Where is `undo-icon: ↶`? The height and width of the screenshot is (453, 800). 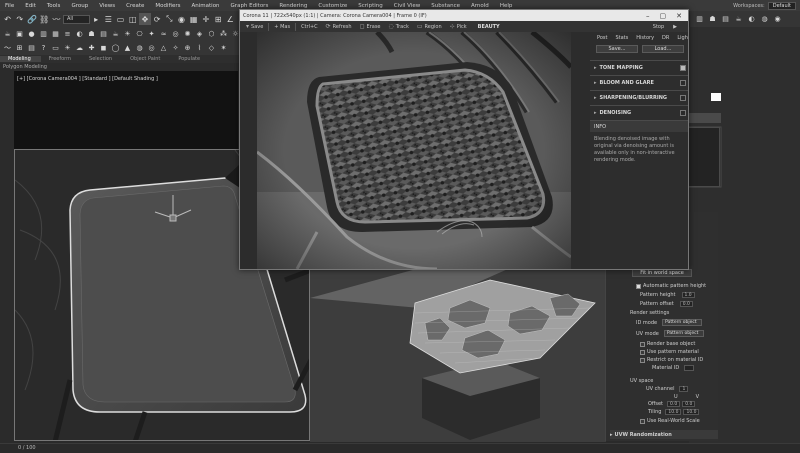 undo-icon: ↶ is located at coordinates (7, 19).